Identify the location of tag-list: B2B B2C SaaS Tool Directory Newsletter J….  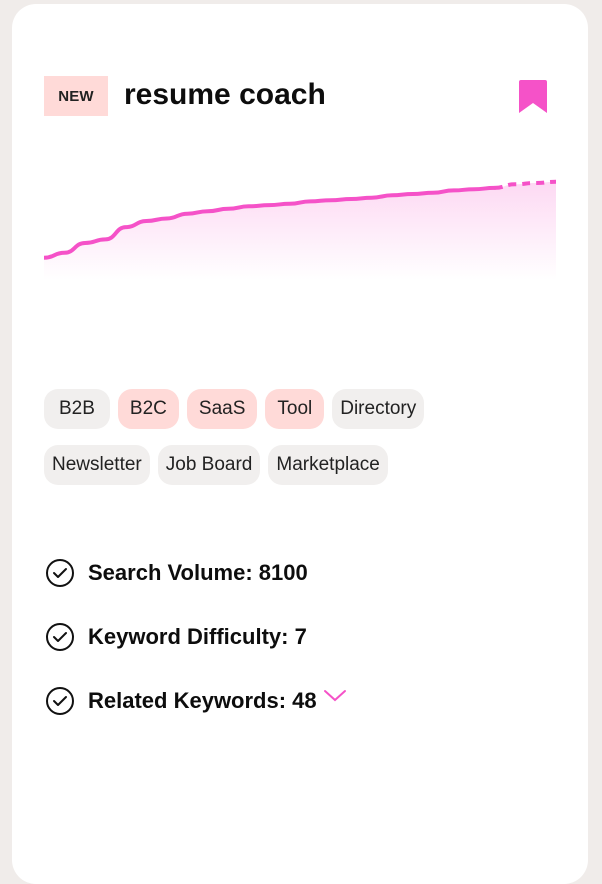
(304, 445).